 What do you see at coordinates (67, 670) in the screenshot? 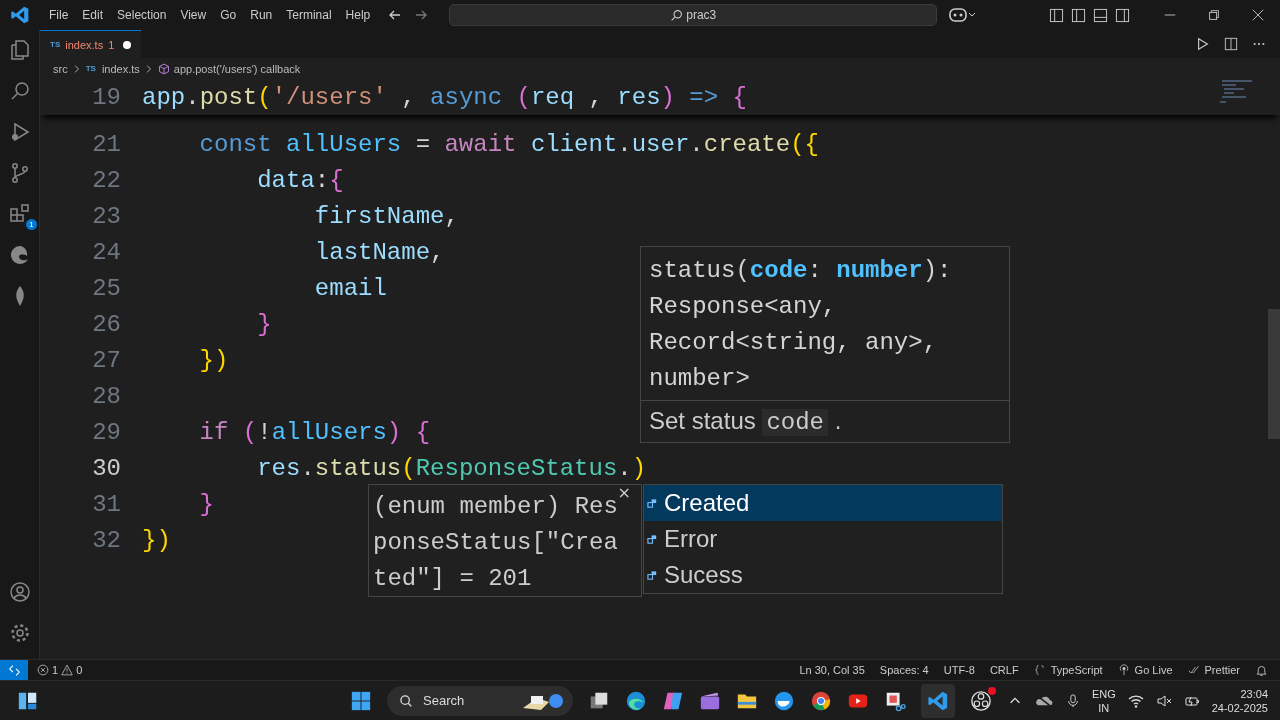
I see `warning-icon` at bounding box center [67, 670].